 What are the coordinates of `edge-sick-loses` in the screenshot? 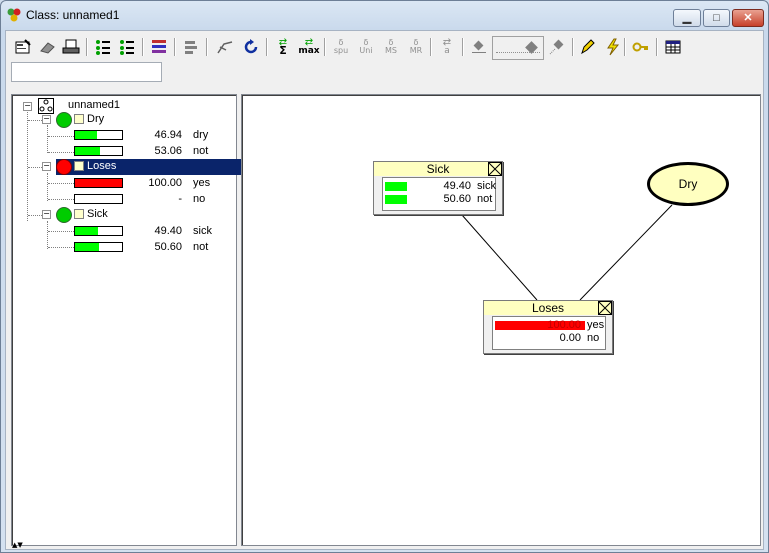 It's located at (499, 257).